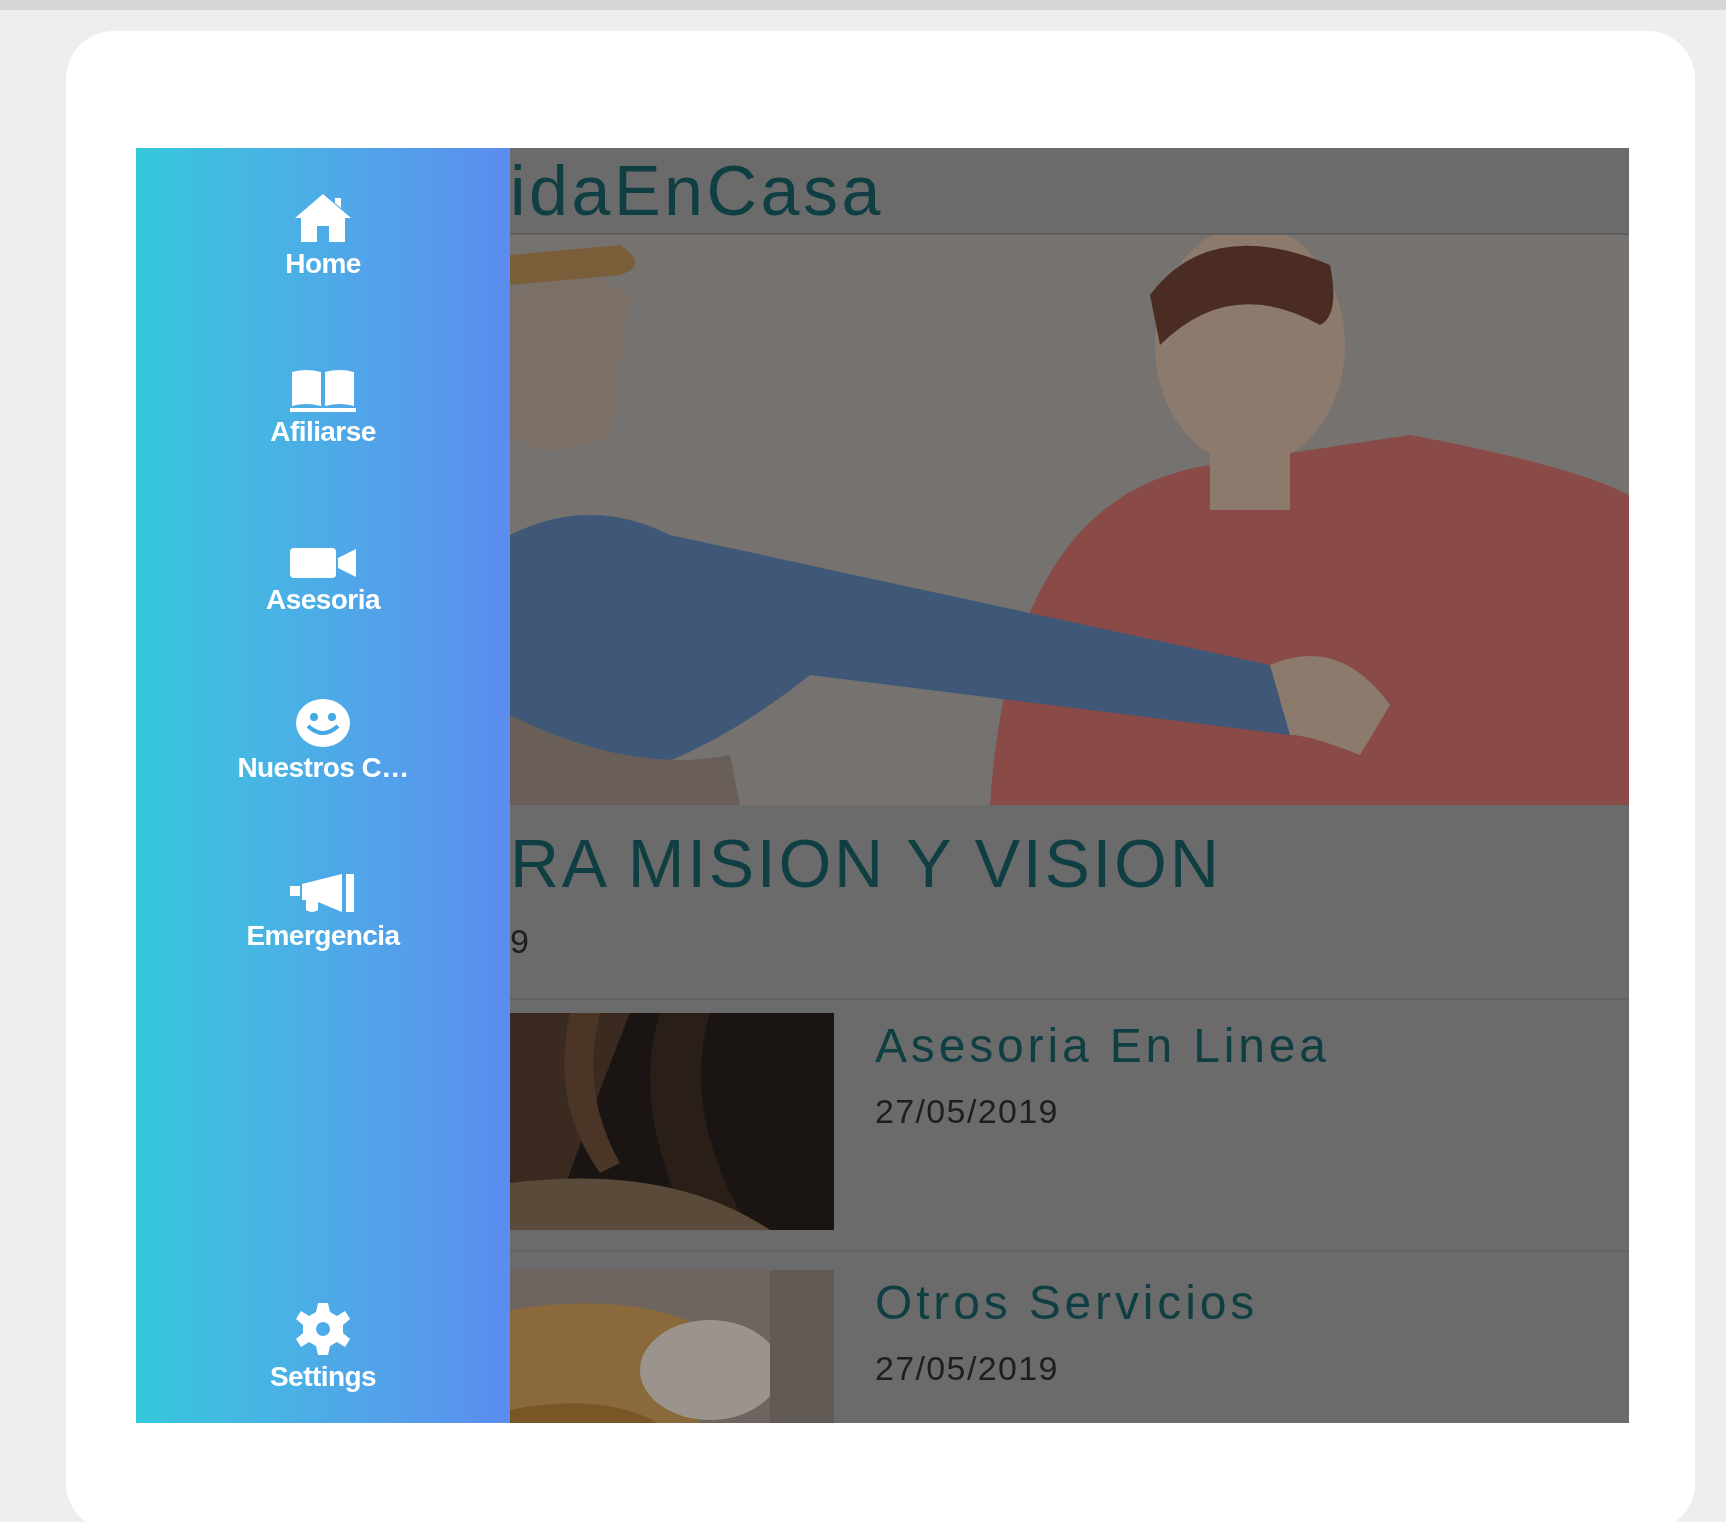 The image size is (1726, 1522). What do you see at coordinates (323, 563) in the screenshot?
I see `video-camera-icon` at bounding box center [323, 563].